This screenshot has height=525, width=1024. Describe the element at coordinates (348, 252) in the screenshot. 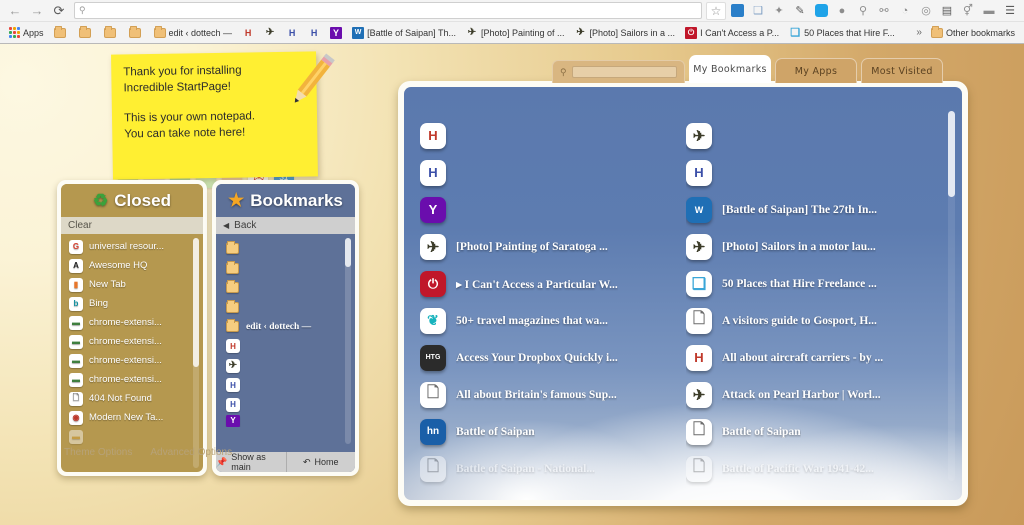

I see `bookmarks-scroll-thumb` at that location.